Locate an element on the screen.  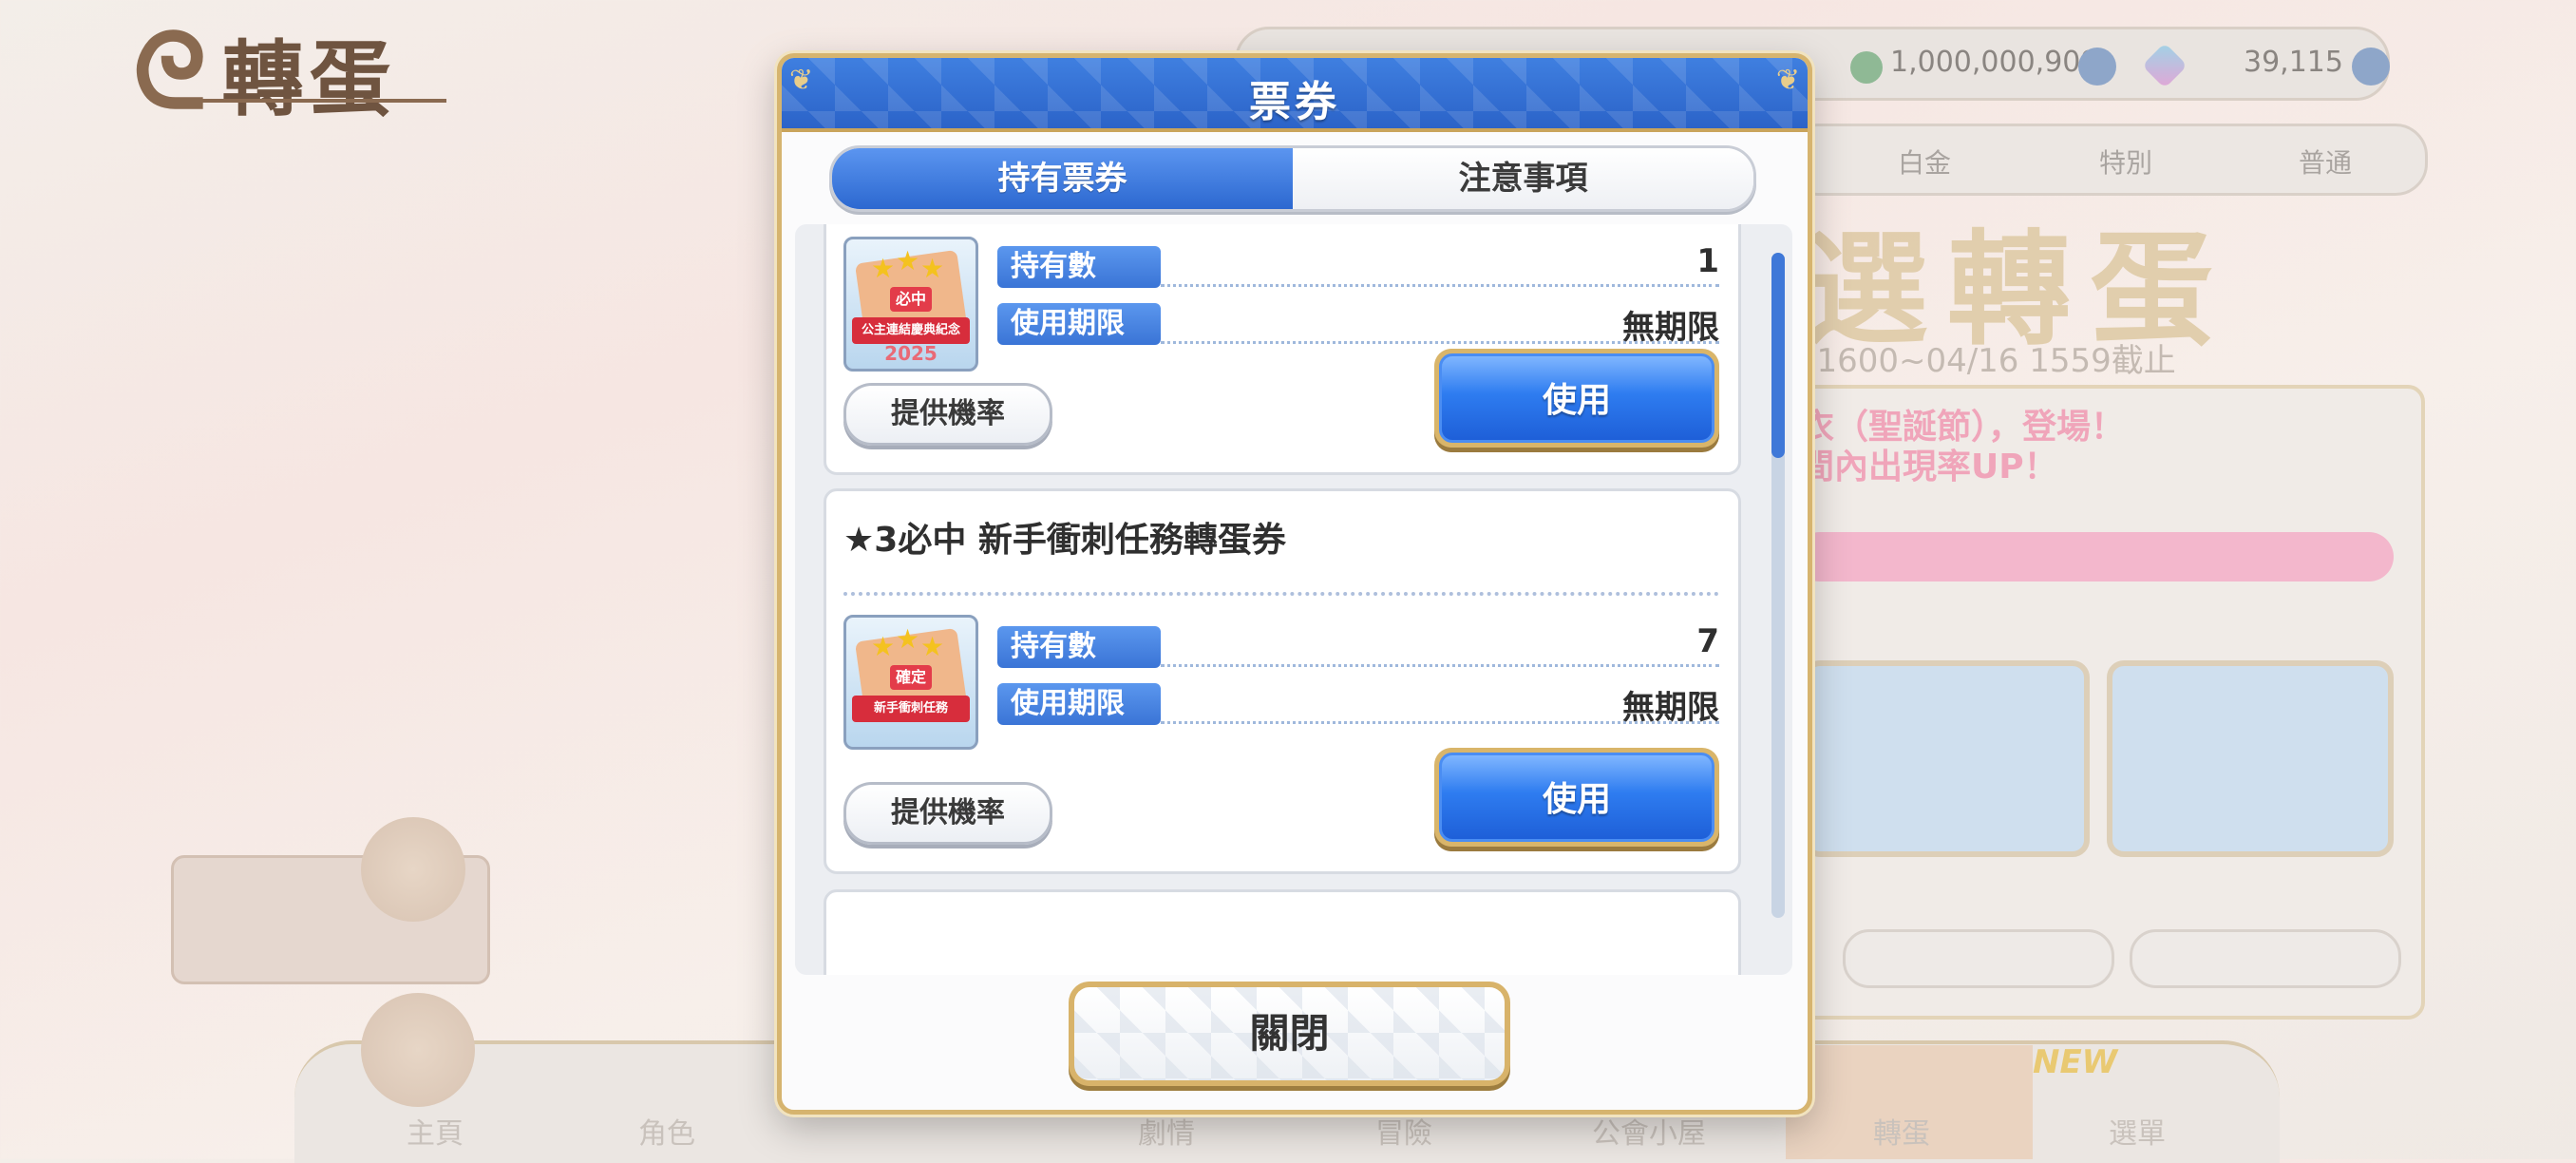
gacha-details-button is located at coordinates (2265, 958).